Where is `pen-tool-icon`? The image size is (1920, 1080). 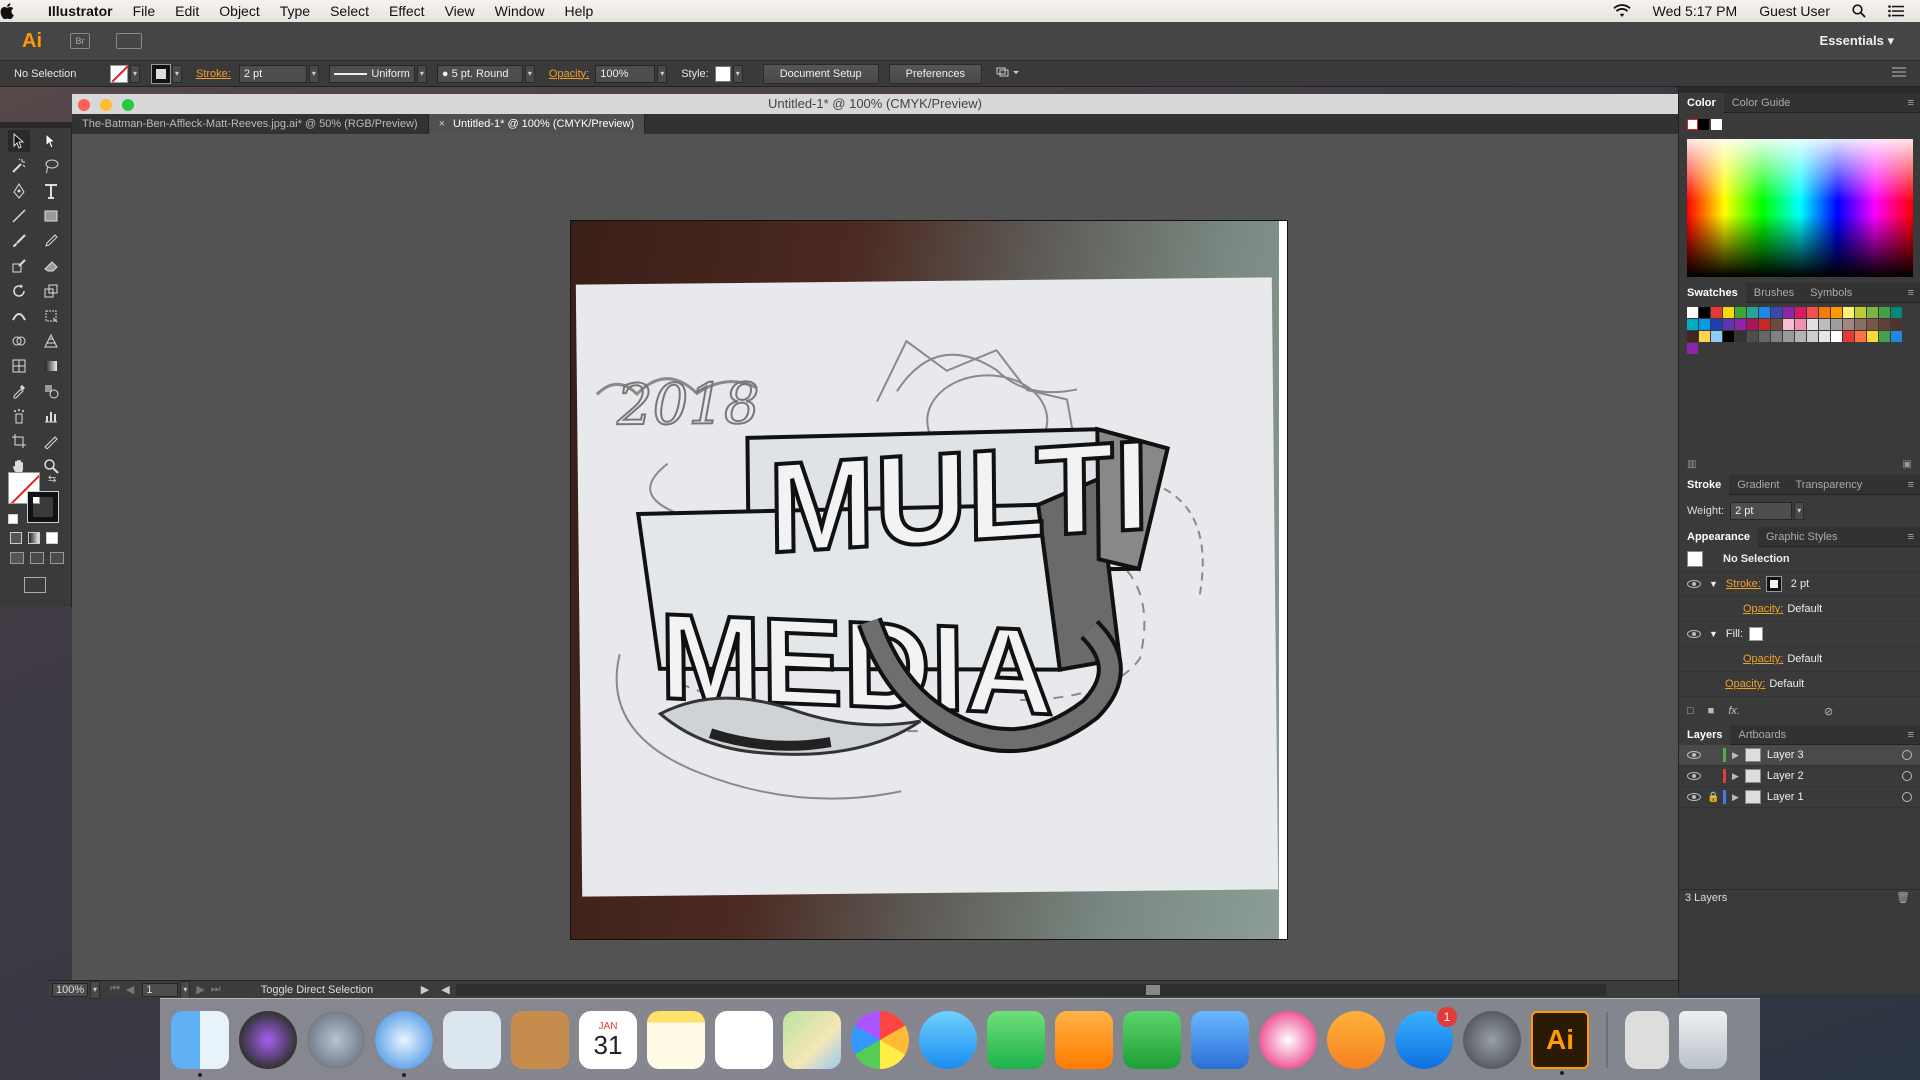
pen-tool-icon is located at coordinates (19, 191).